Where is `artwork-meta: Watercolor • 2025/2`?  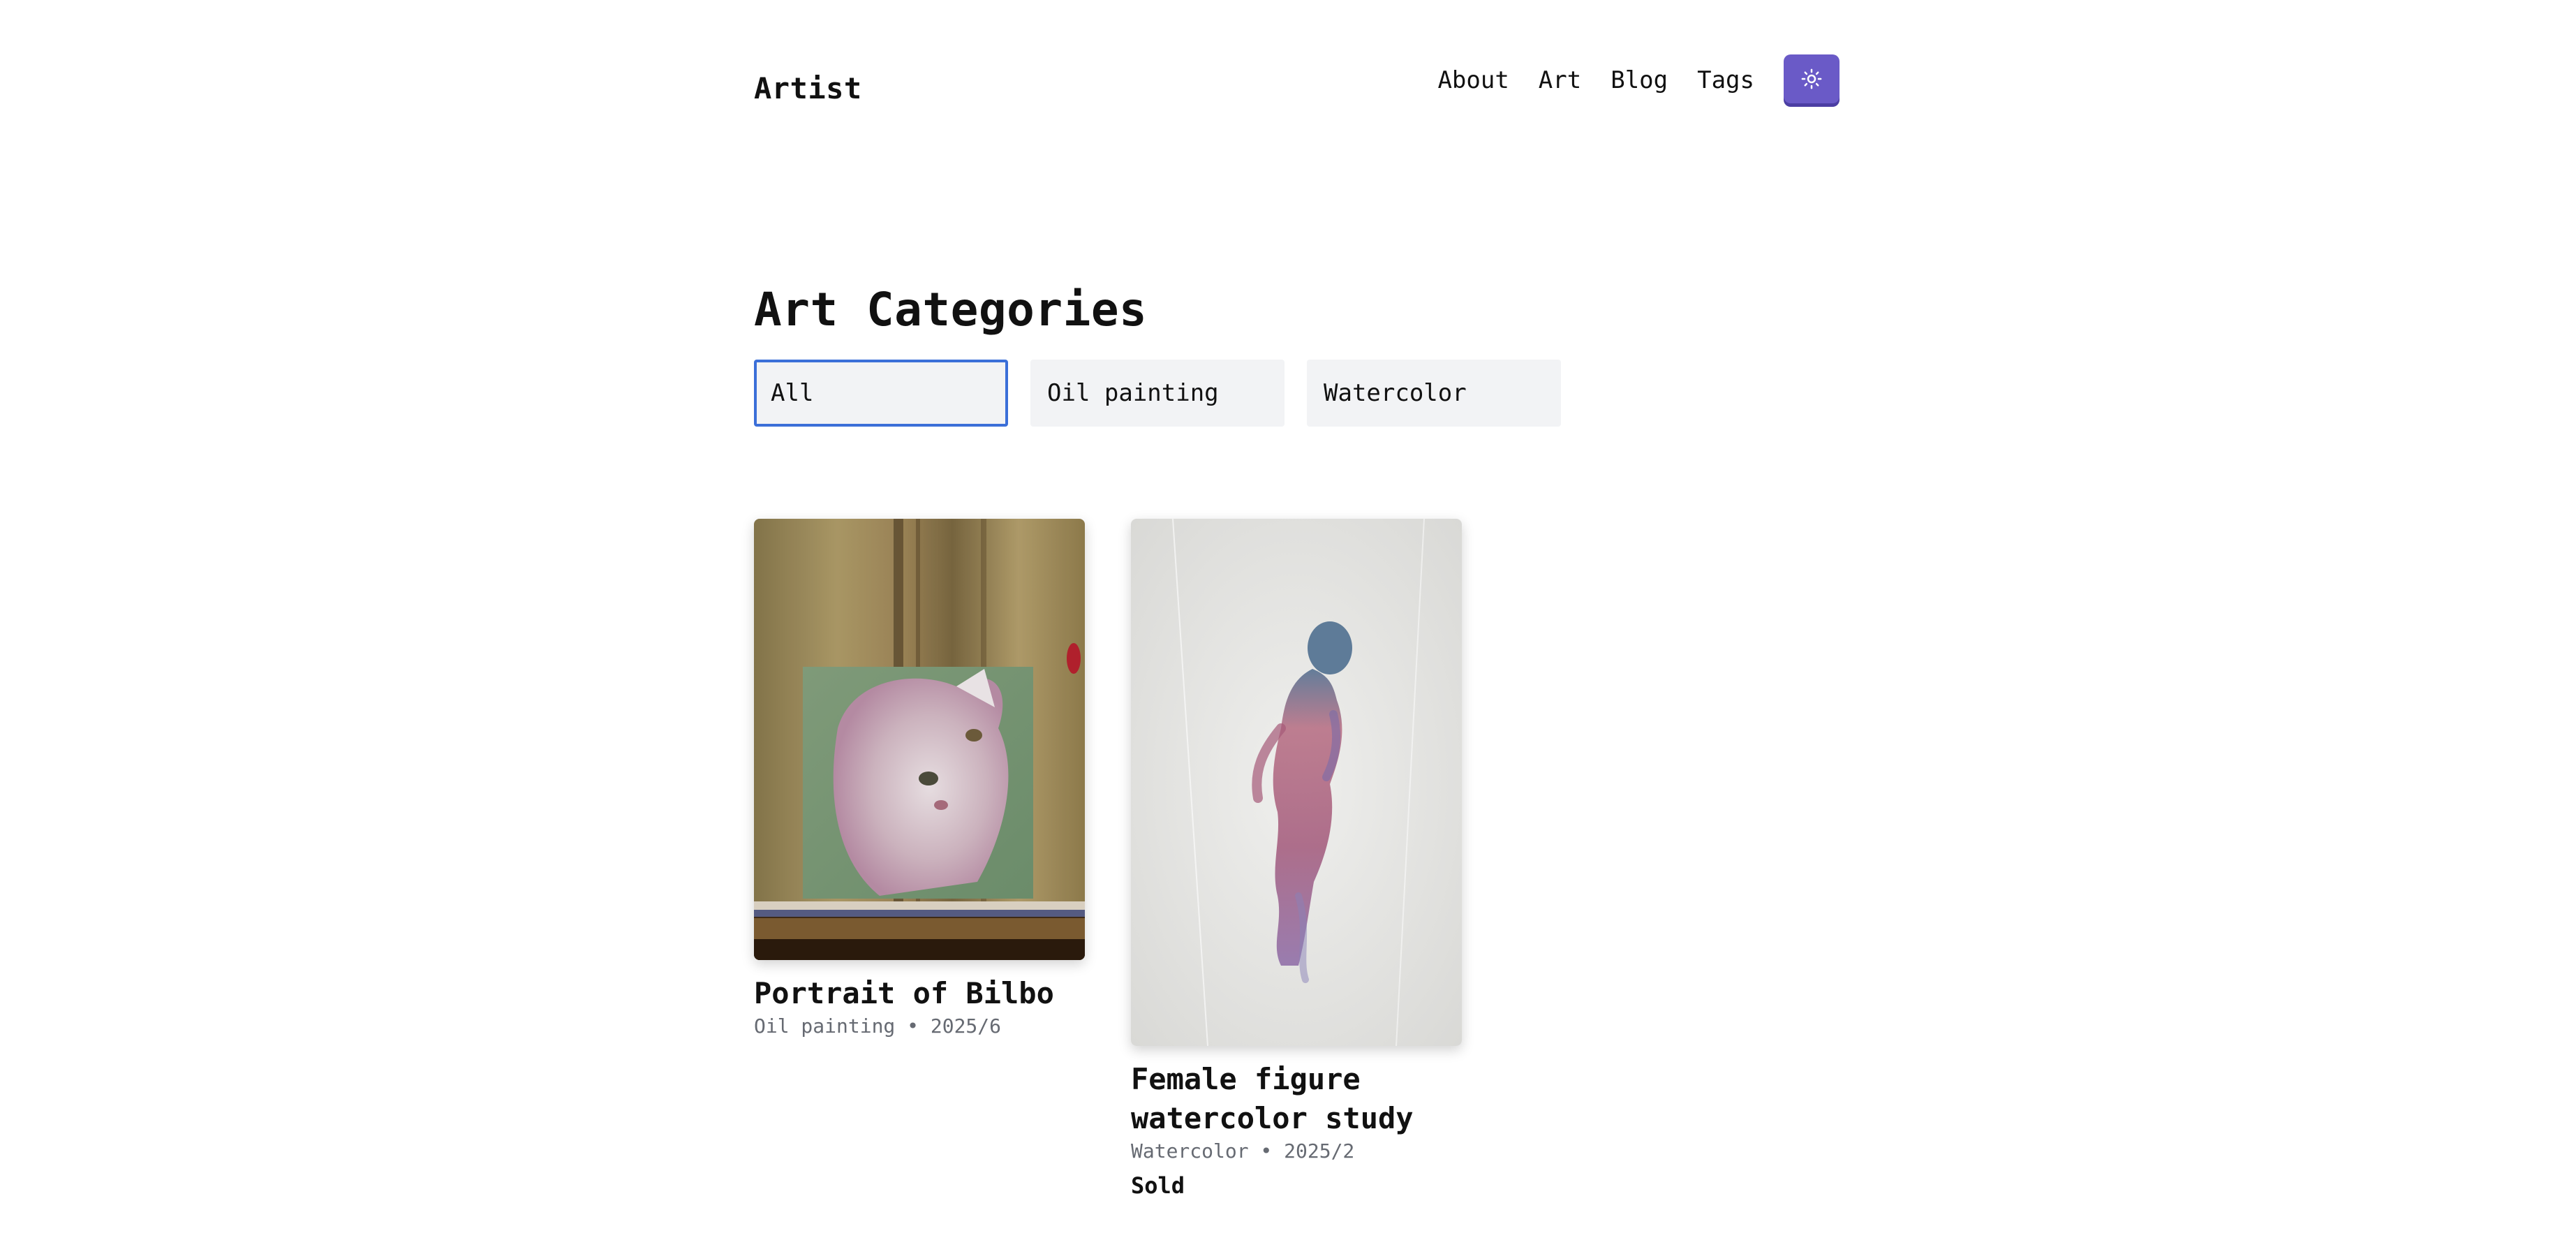 artwork-meta: Watercolor • 2025/2 is located at coordinates (1243, 1151).